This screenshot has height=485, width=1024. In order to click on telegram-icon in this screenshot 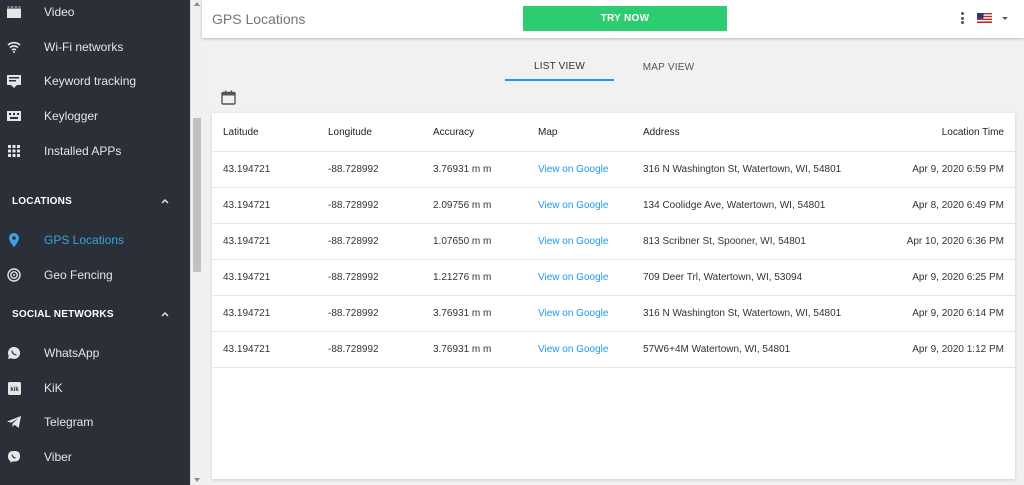, I will do `click(14, 422)`.